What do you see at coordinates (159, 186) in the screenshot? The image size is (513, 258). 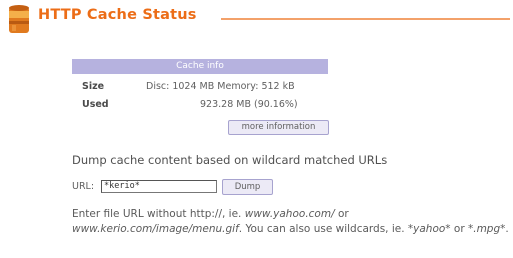 I see `url-input: *kerio*` at bounding box center [159, 186].